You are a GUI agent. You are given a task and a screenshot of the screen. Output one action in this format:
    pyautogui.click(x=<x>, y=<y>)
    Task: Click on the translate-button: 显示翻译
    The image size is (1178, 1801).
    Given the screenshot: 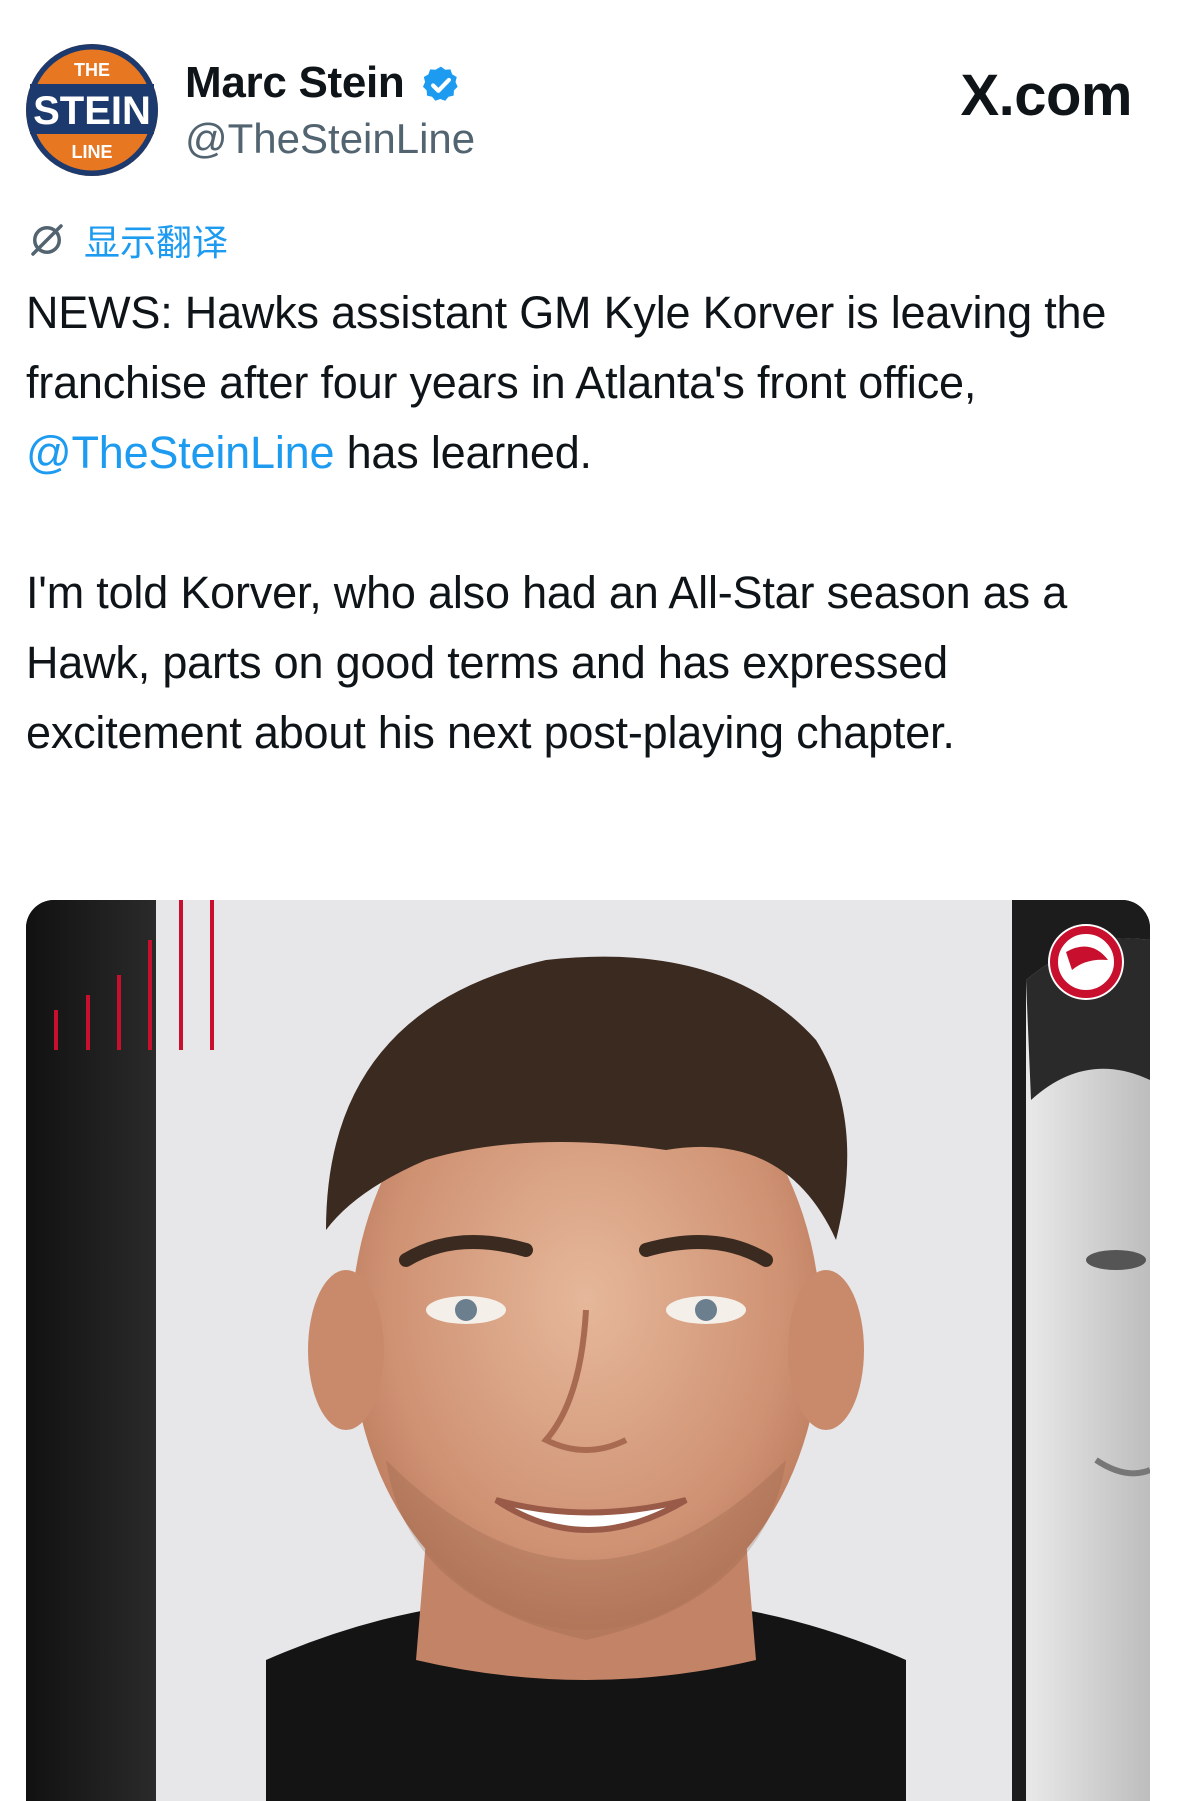 What is the action you would take?
    pyautogui.click(x=127, y=240)
    